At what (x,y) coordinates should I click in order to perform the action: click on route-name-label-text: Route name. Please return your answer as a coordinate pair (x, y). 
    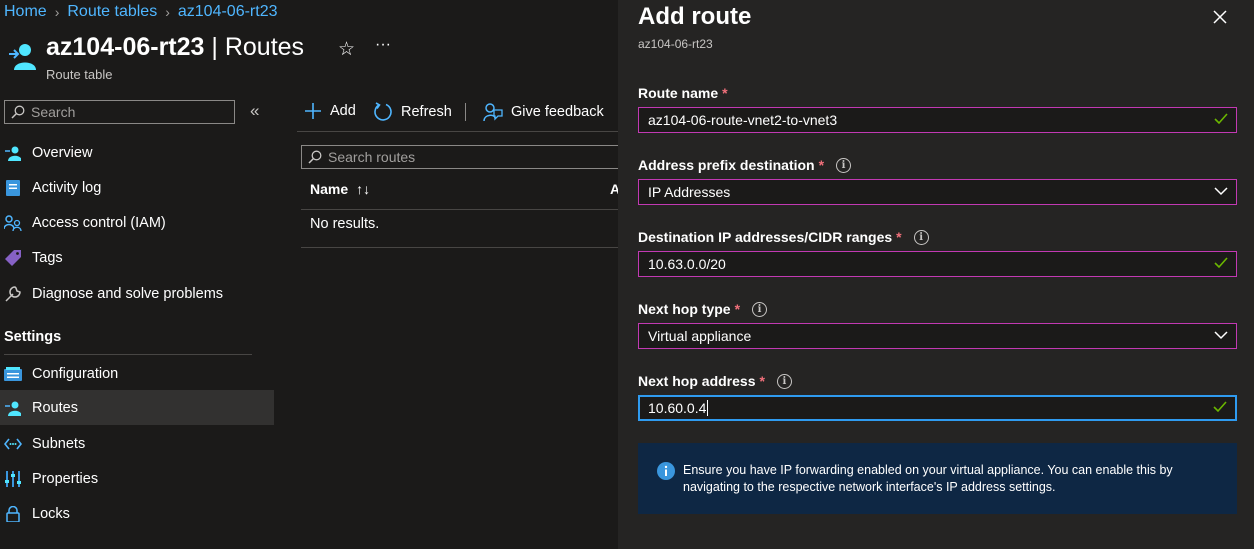
    Looking at the image, I should click on (678, 93).